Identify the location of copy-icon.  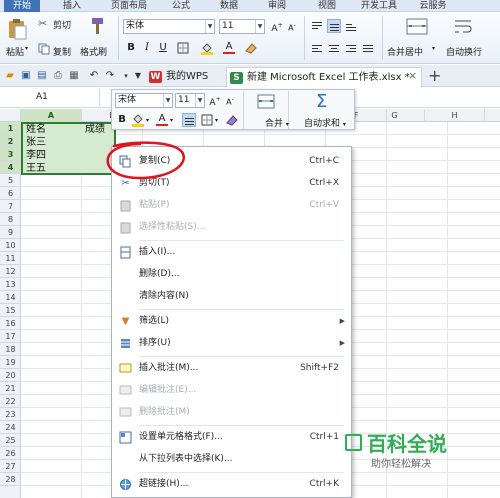
(44, 49).